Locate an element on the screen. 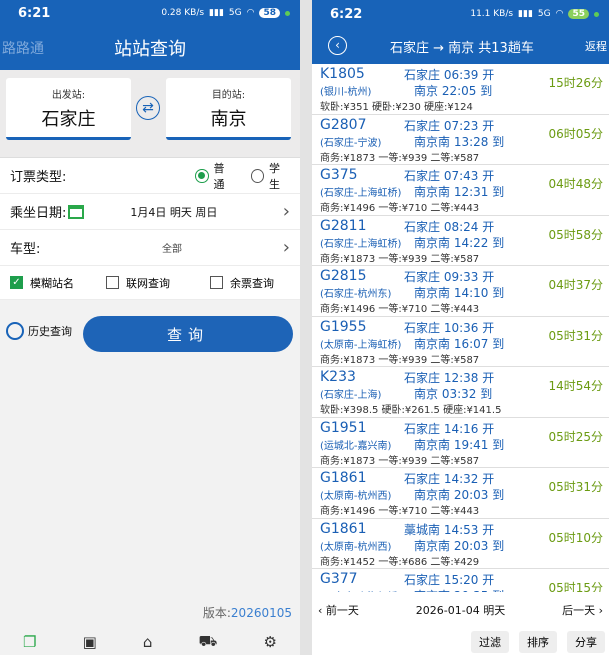  prev-day-button: ‹ 前一天 is located at coordinates (338, 610).